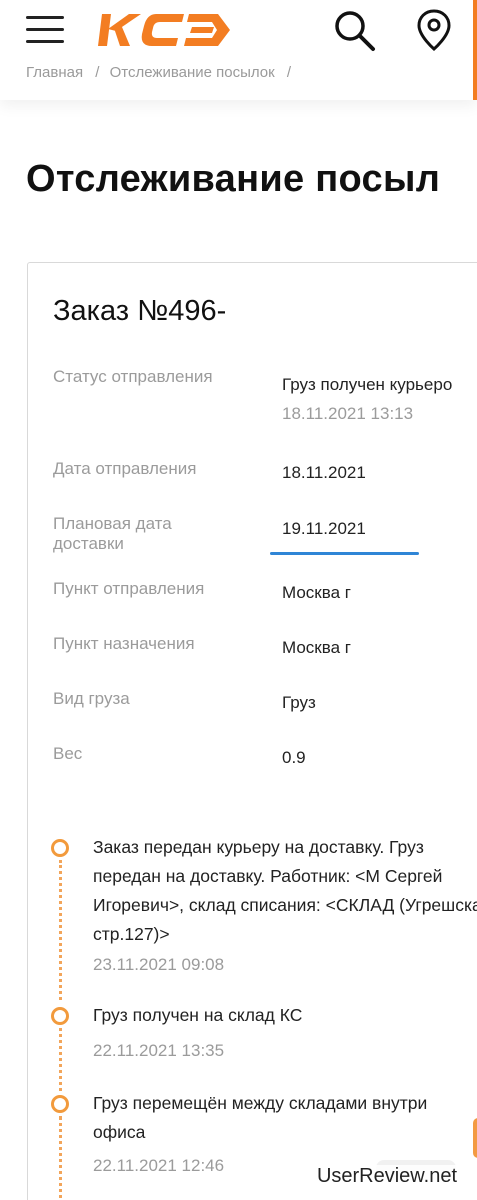 Image resolution: width=477 pixels, height=1200 pixels. Describe the element at coordinates (124, 643) in the screenshot. I see `destination-label: Пункт назначения` at that location.